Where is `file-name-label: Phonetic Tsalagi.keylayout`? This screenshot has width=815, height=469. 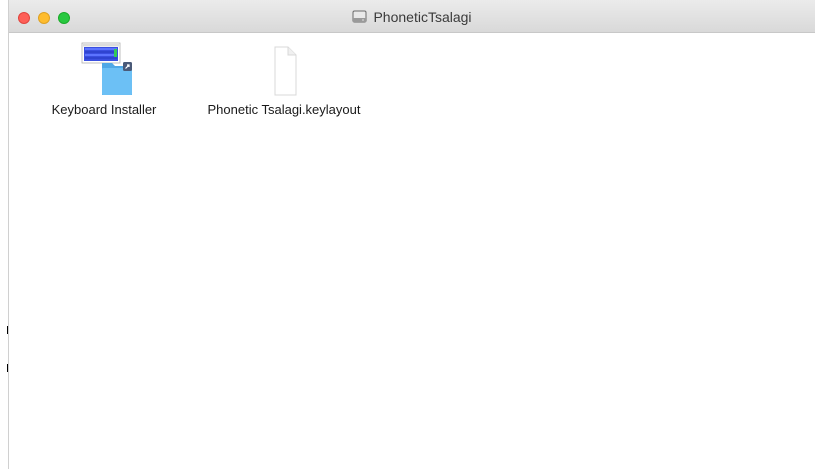
file-name-label: Phonetic Tsalagi.keylayout is located at coordinates (284, 109).